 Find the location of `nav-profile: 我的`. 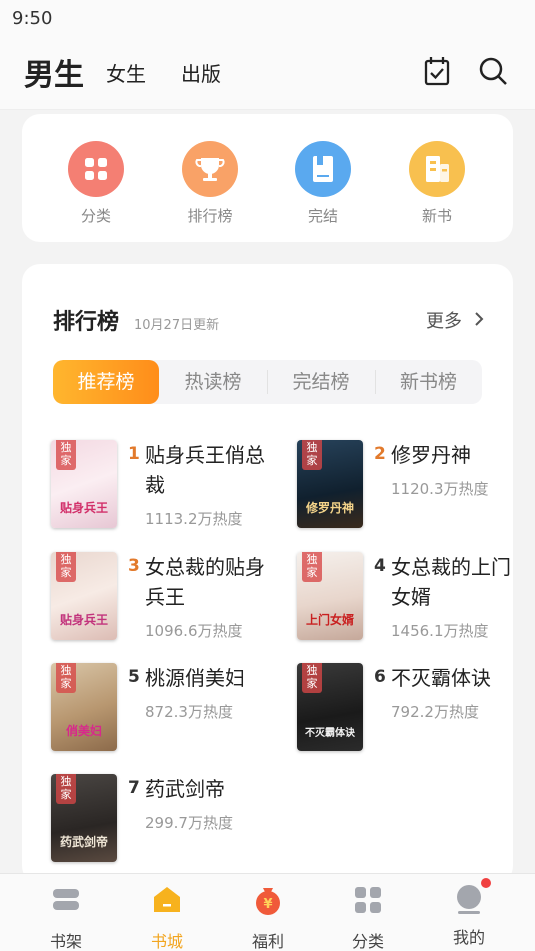

nav-profile: 我的 is located at coordinates (469, 913).